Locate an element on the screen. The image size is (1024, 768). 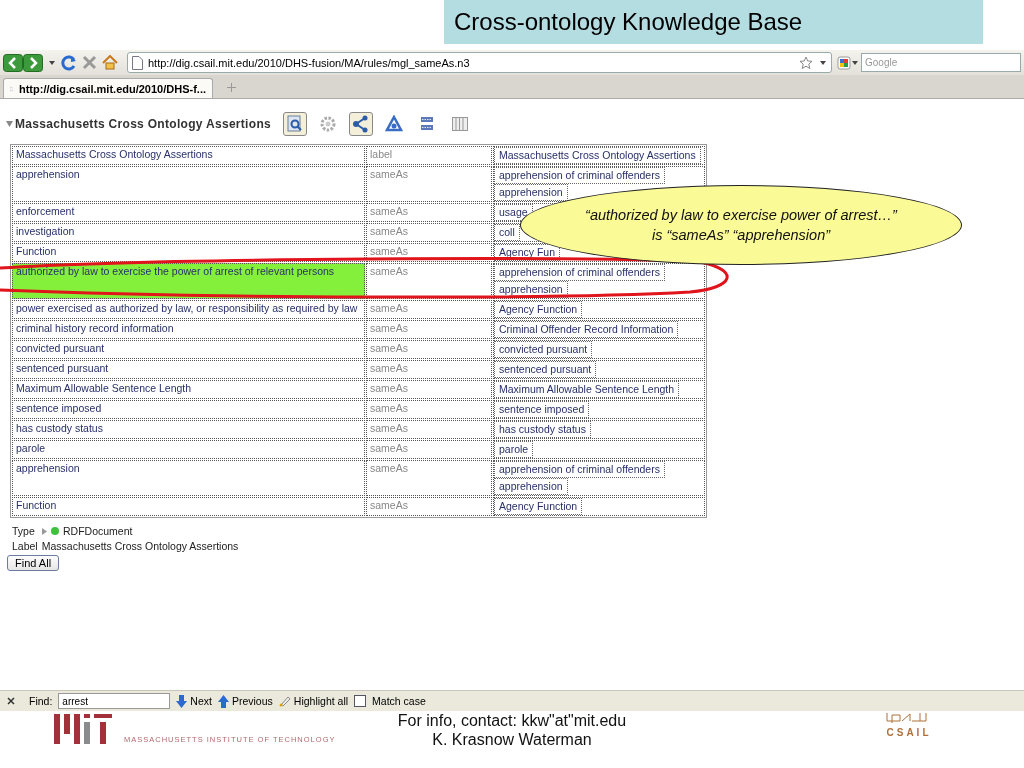
status-dot-icon is located at coordinates (55, 531).